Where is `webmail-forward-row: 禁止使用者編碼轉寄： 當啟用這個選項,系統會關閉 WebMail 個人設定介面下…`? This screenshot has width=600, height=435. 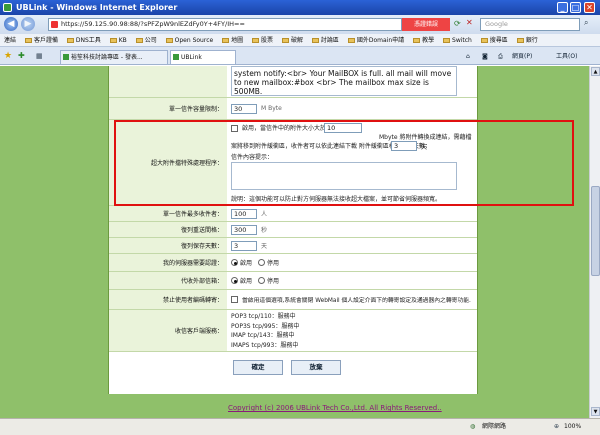 webmail-forward-row: 禁止使用者編碼轉寄： 當啟用這個選項,系統會關閉 WebMail 個人設定介面下… is located at coordinates (293, 300).